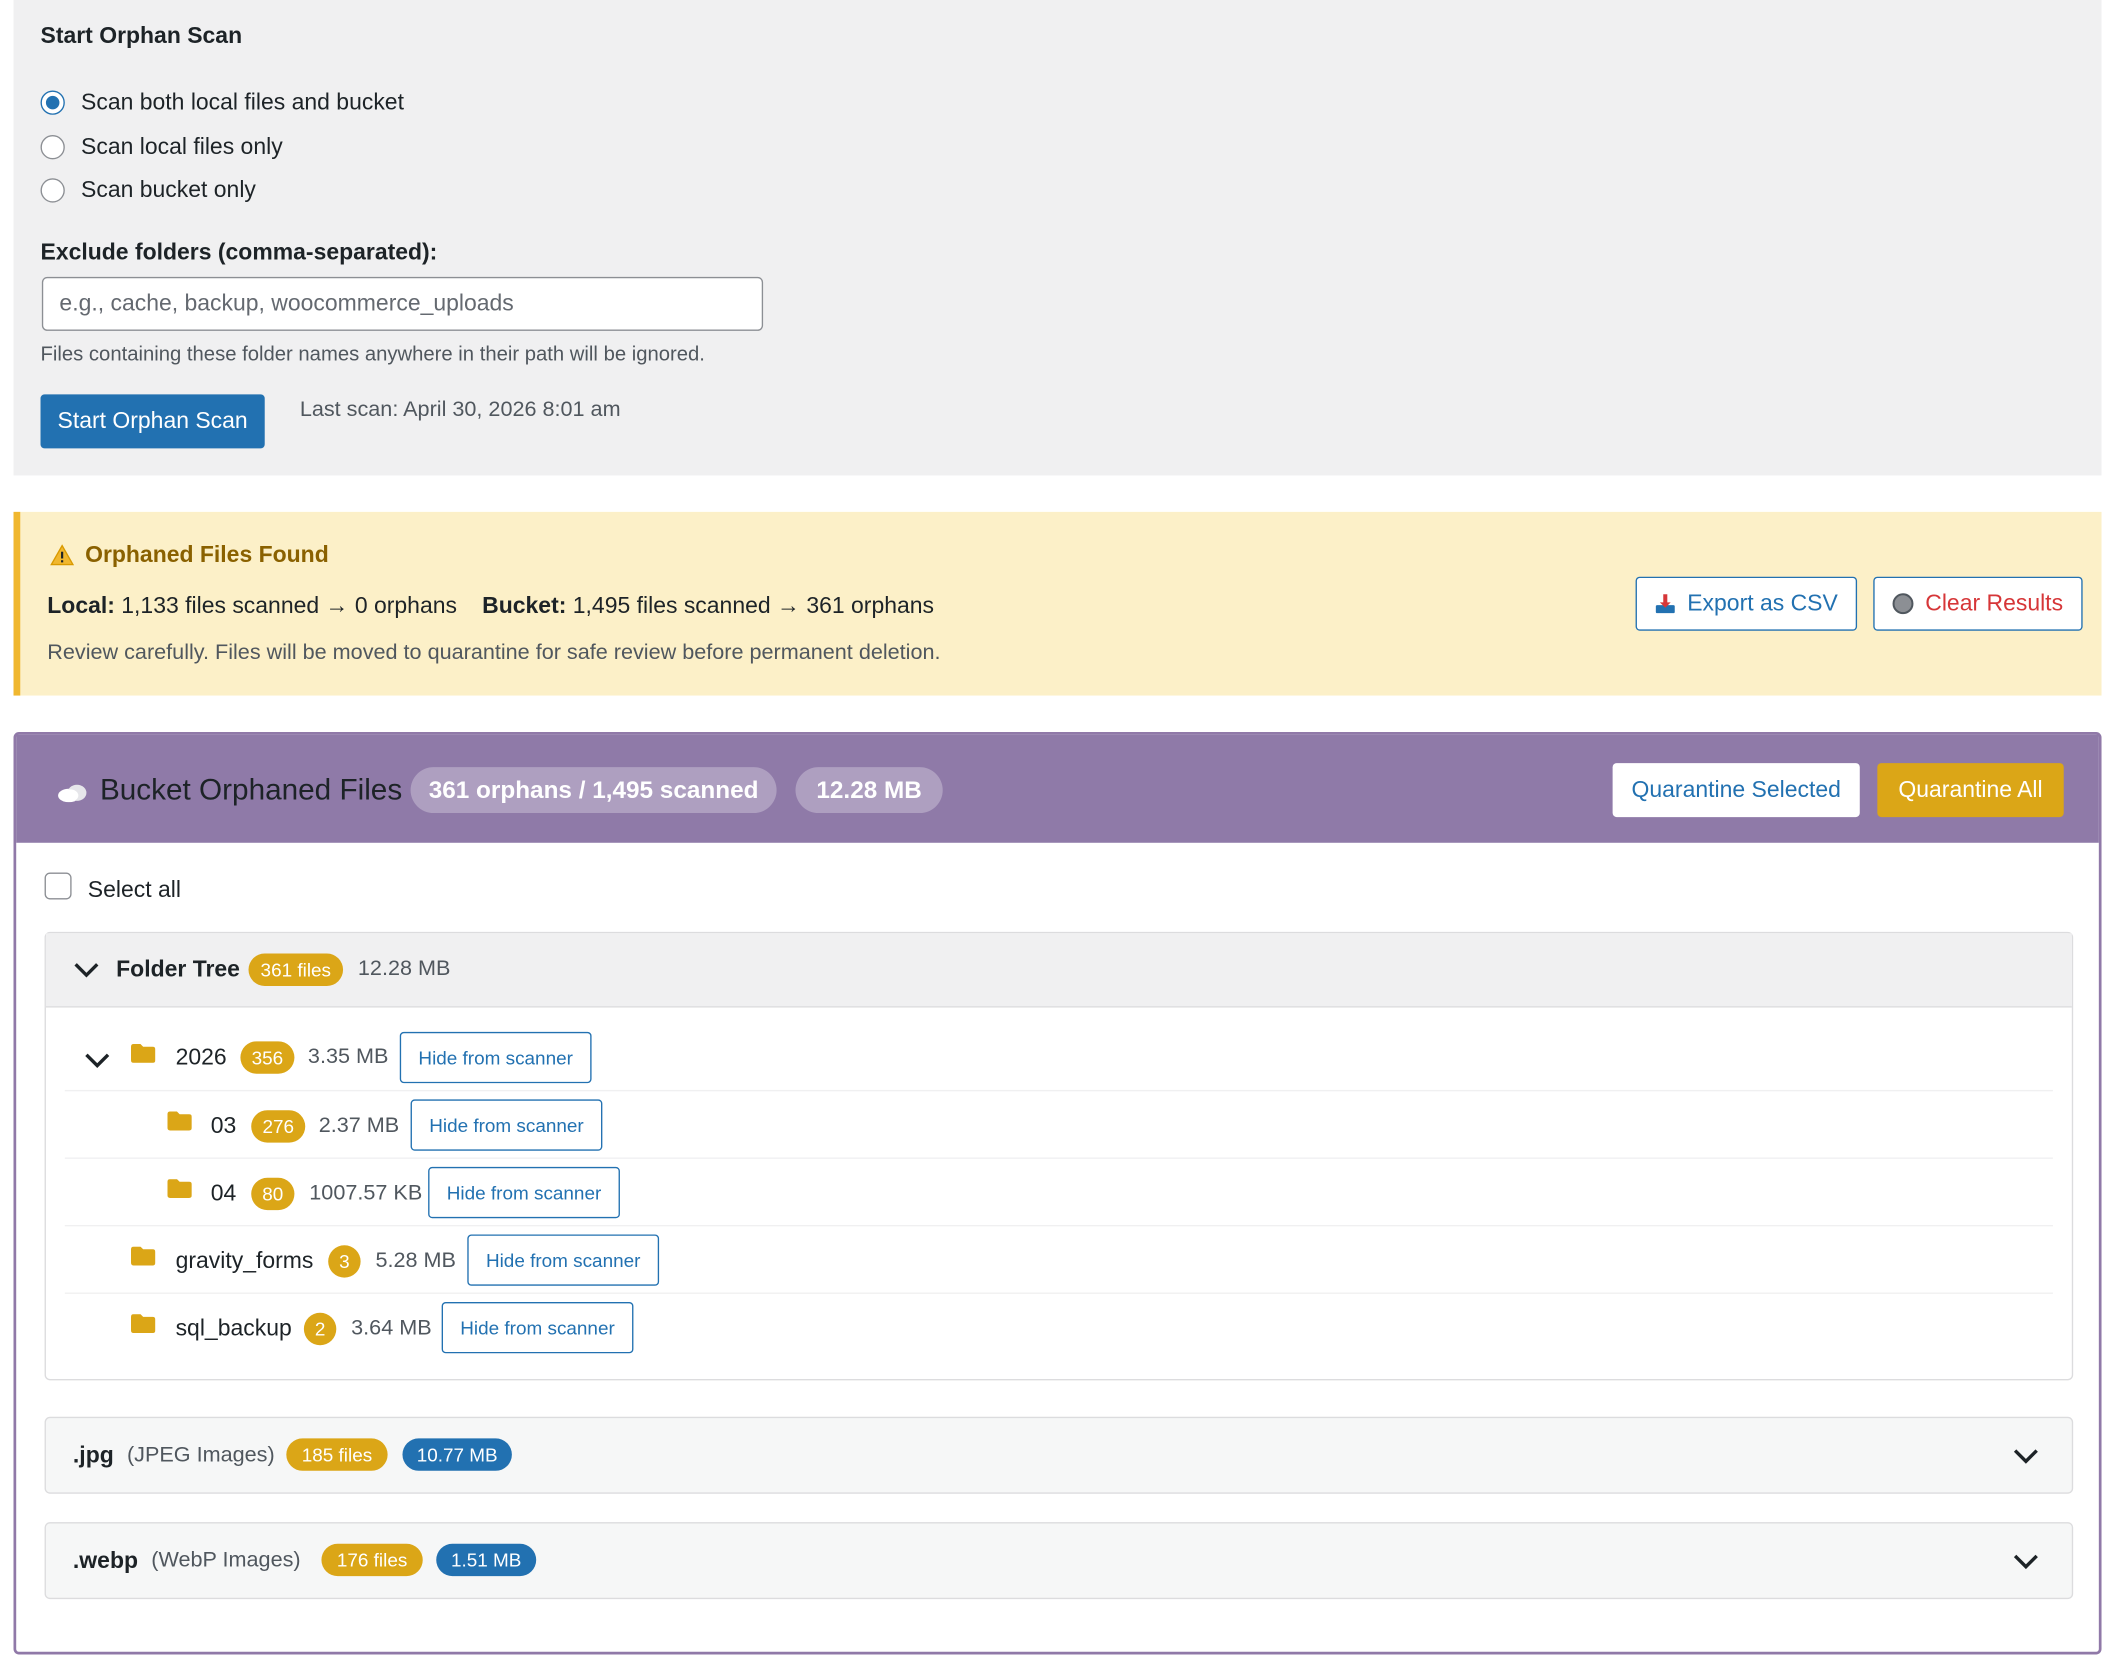 Image resolution: width=2115 pixels, height=1668 pixels. What do you see at coordinates (1666, 604) in the screenshot?
I see `download-icon` at bounding box center [1666, 604].